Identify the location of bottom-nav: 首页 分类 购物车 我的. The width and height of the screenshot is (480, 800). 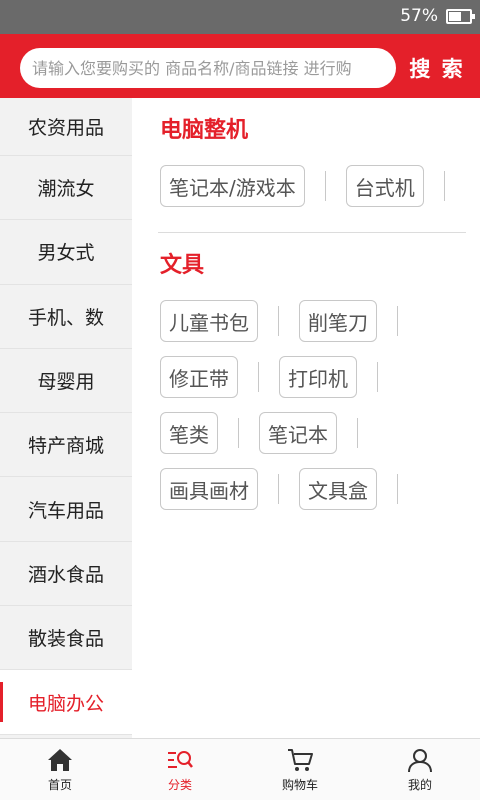
(240, 769).